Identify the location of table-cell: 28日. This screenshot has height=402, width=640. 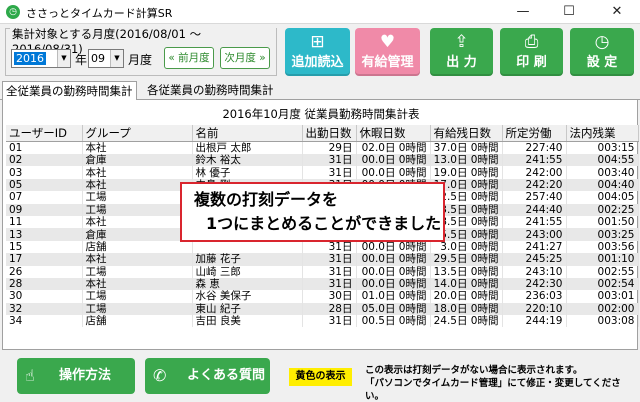
(329, 309).